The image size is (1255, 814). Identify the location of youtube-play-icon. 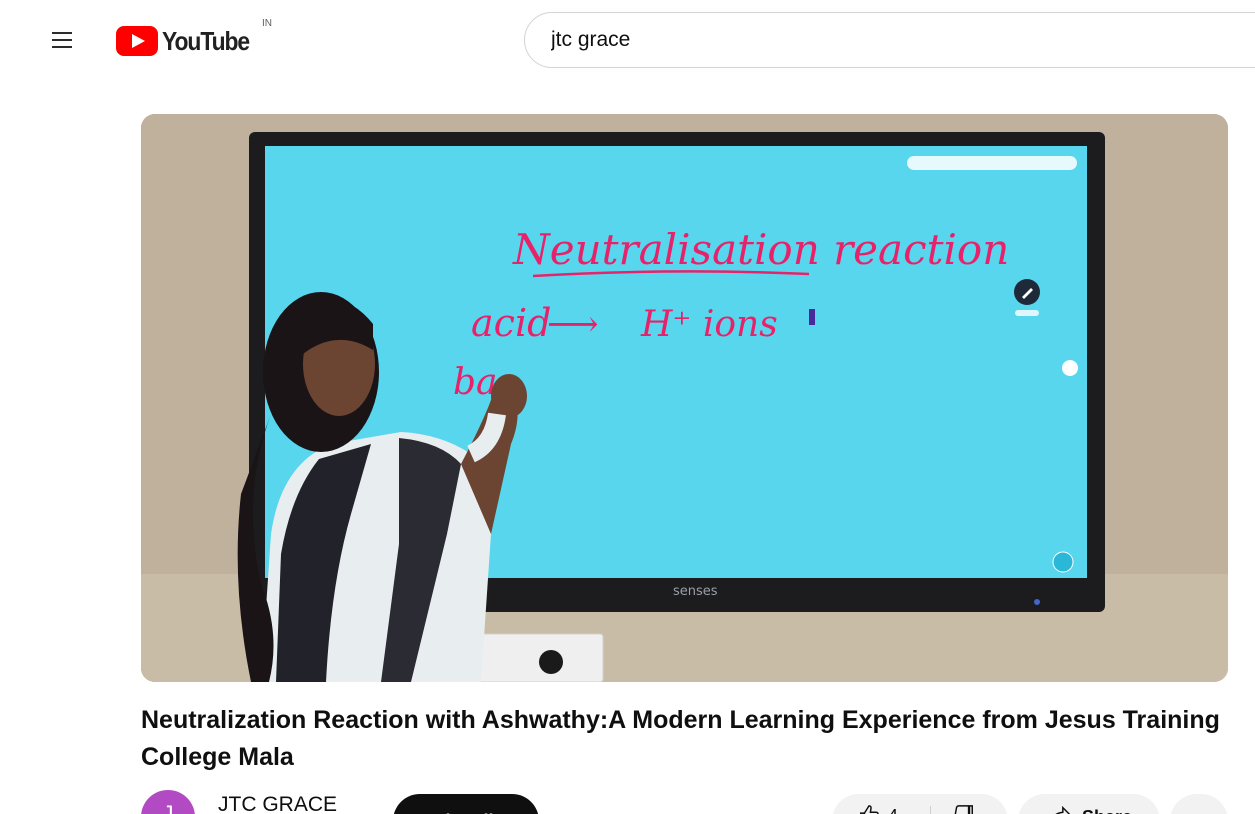
(137, 41).